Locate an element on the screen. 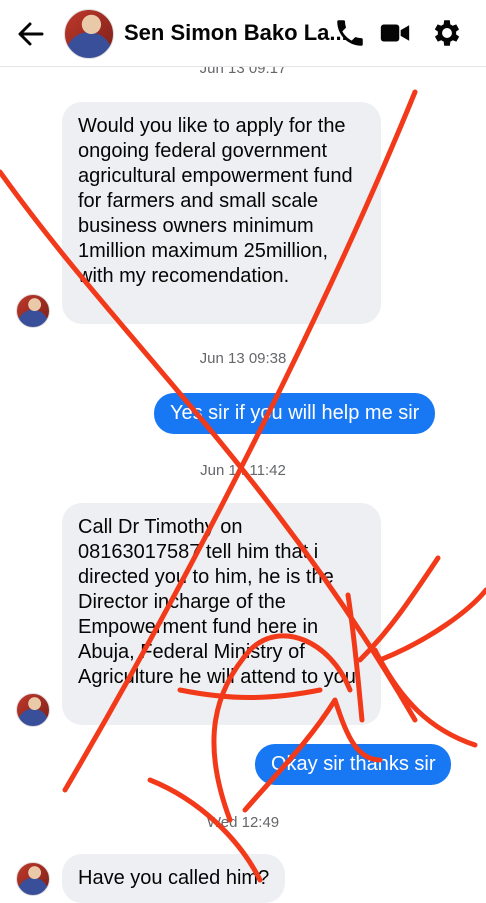  gear-icon is located at coordinates (447, 33).